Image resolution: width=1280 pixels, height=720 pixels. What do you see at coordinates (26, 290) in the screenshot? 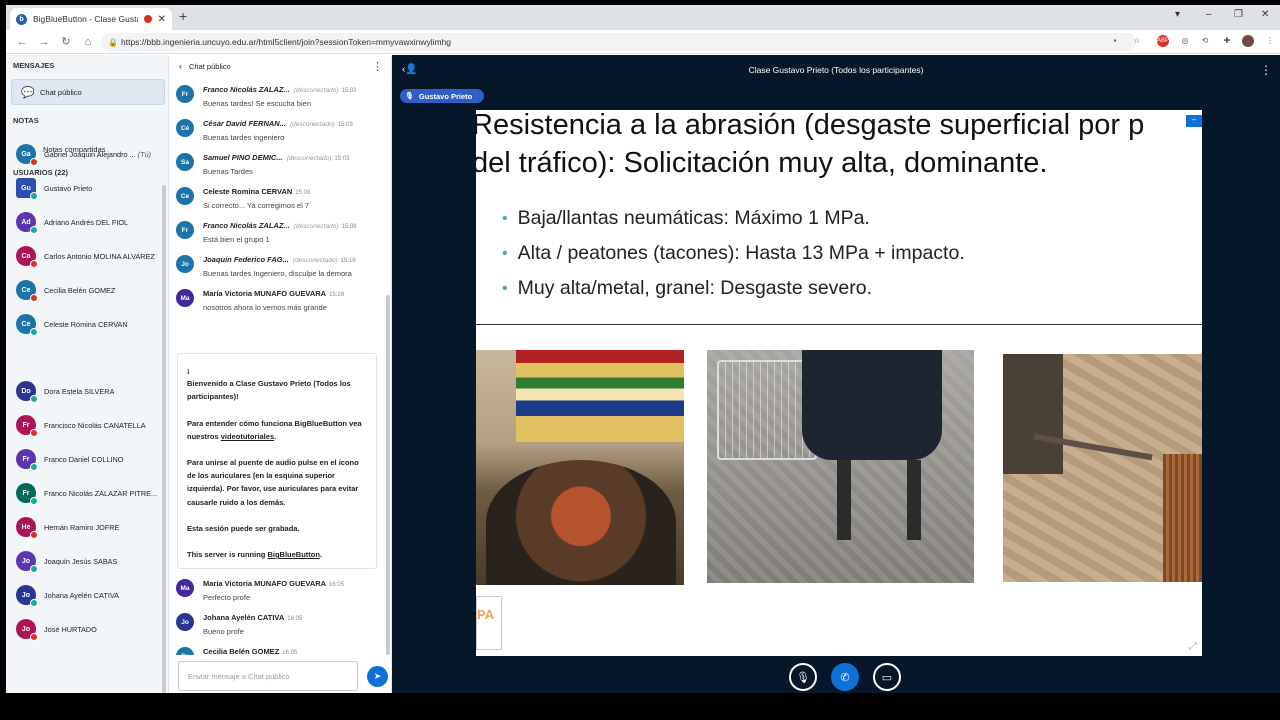
I see `avatar-initials: Ce` at bounding box center [26, 290].